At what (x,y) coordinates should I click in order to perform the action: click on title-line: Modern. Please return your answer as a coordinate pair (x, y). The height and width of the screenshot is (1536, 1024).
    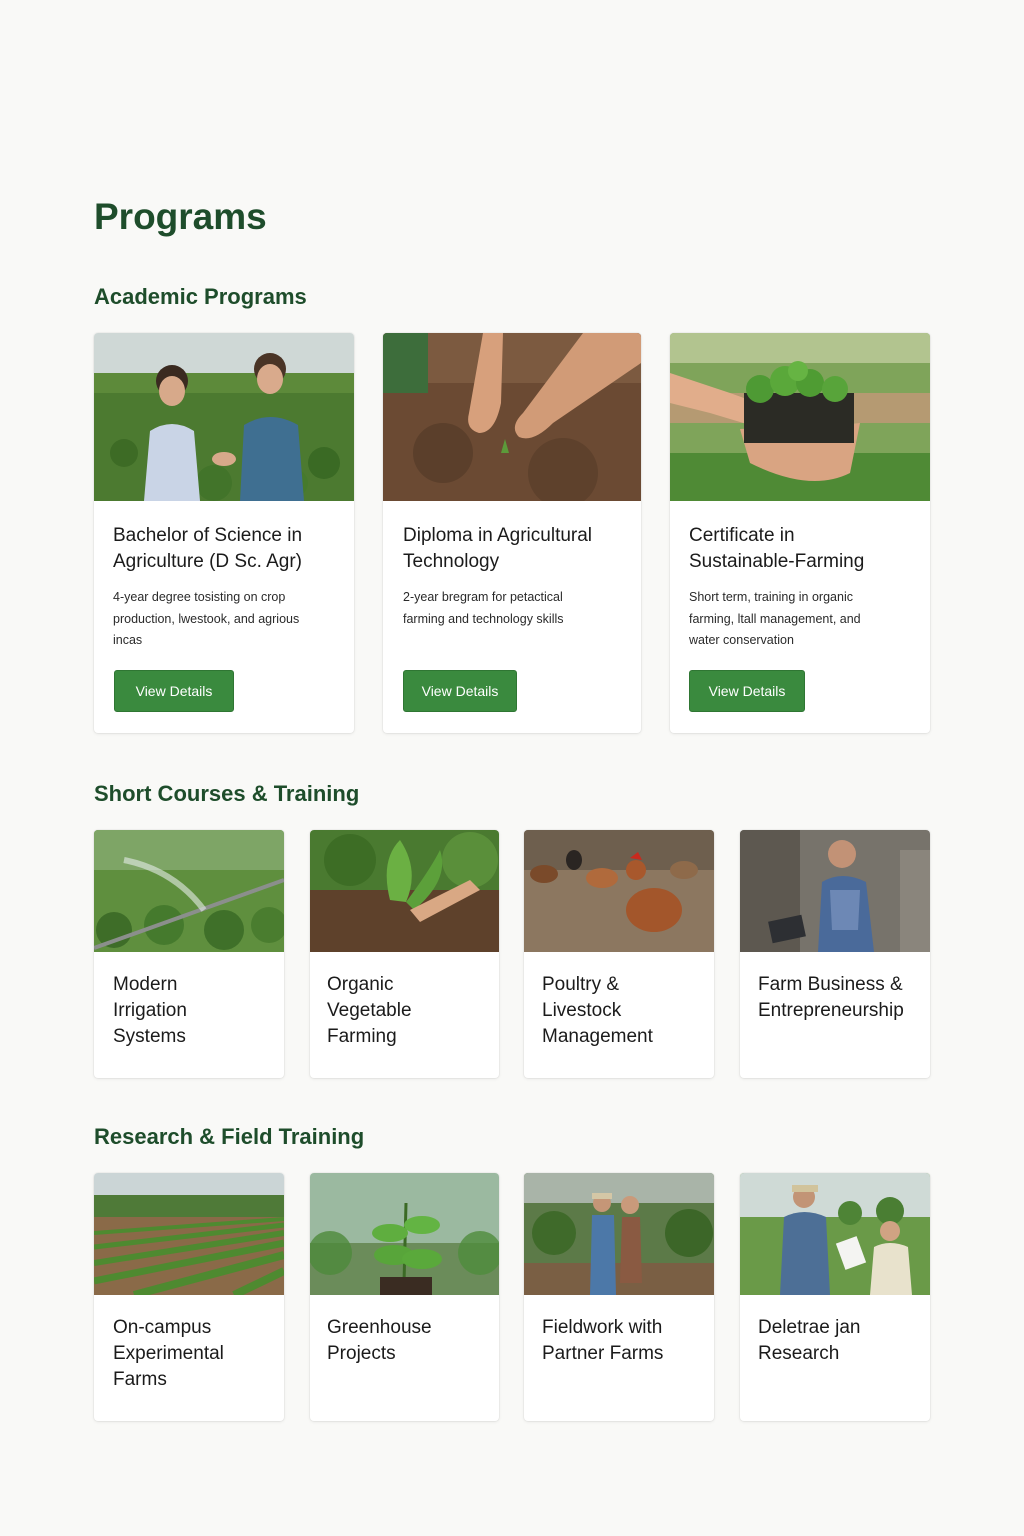
    Looking at the image, I should click on (145, 984).